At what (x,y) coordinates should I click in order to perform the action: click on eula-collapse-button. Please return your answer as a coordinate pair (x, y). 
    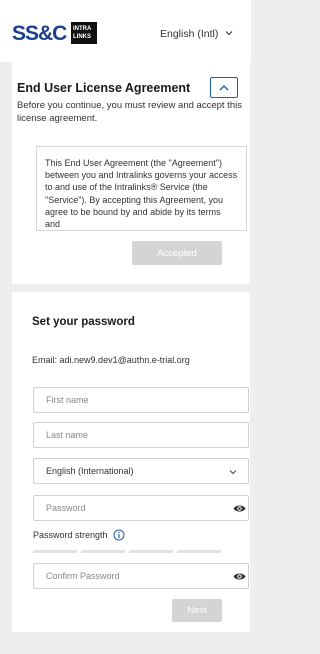
    Looking at the image, I should click on (224, 87).